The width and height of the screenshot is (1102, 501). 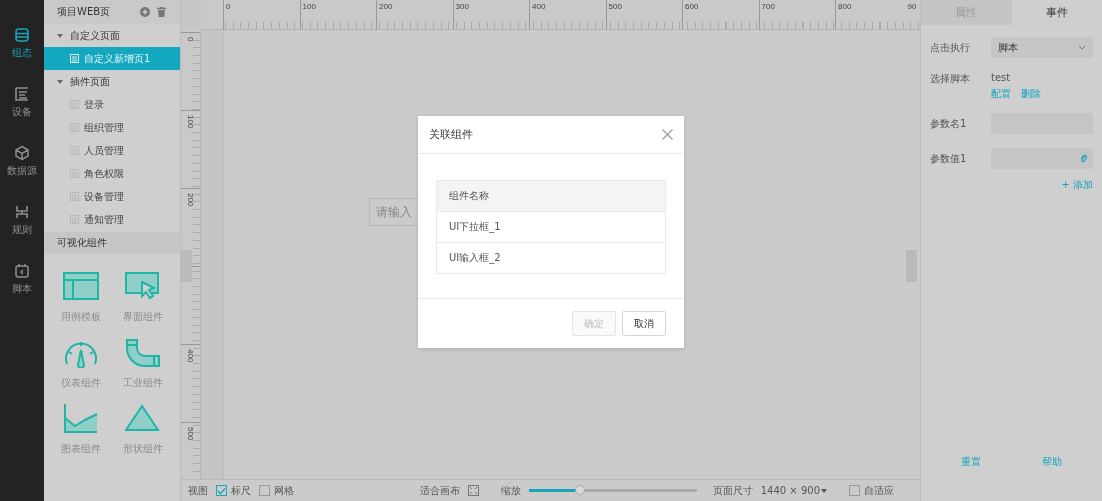 I want to click on section-header: 可视化组件, so click(x=112, y=243).